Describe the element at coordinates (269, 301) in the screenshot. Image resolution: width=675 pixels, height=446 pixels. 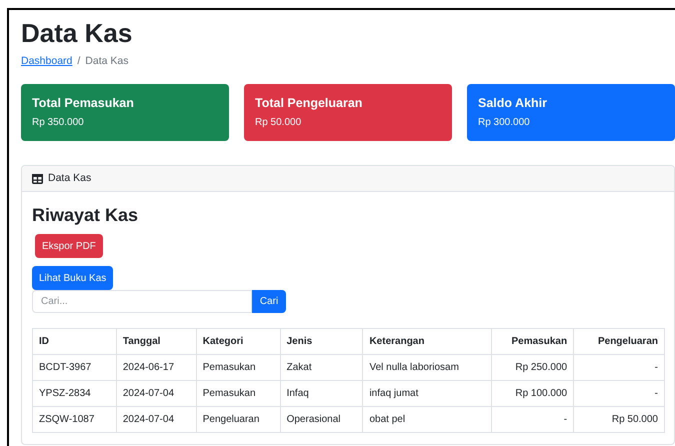
I see `search-button: Cari` at that location.